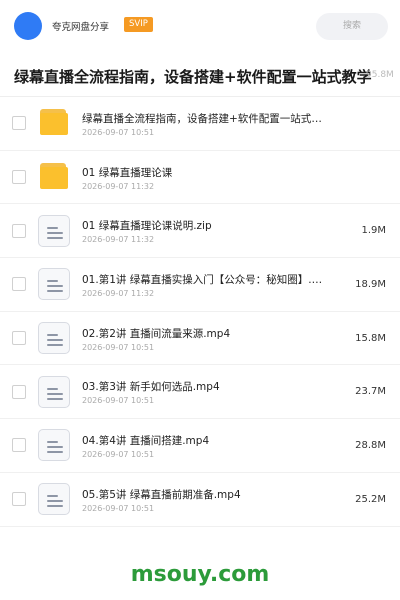  I want to click on folder-title-bar: 绿幕直播全流程指南，设备搭建+软件配置一站式教学 95.8M, so click(200, 77).